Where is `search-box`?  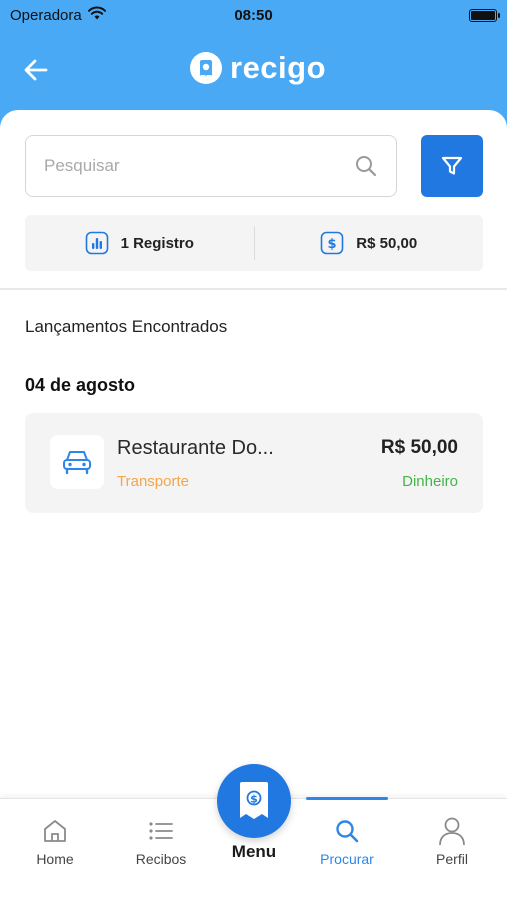
search-box is located at coordinates (211, 166).